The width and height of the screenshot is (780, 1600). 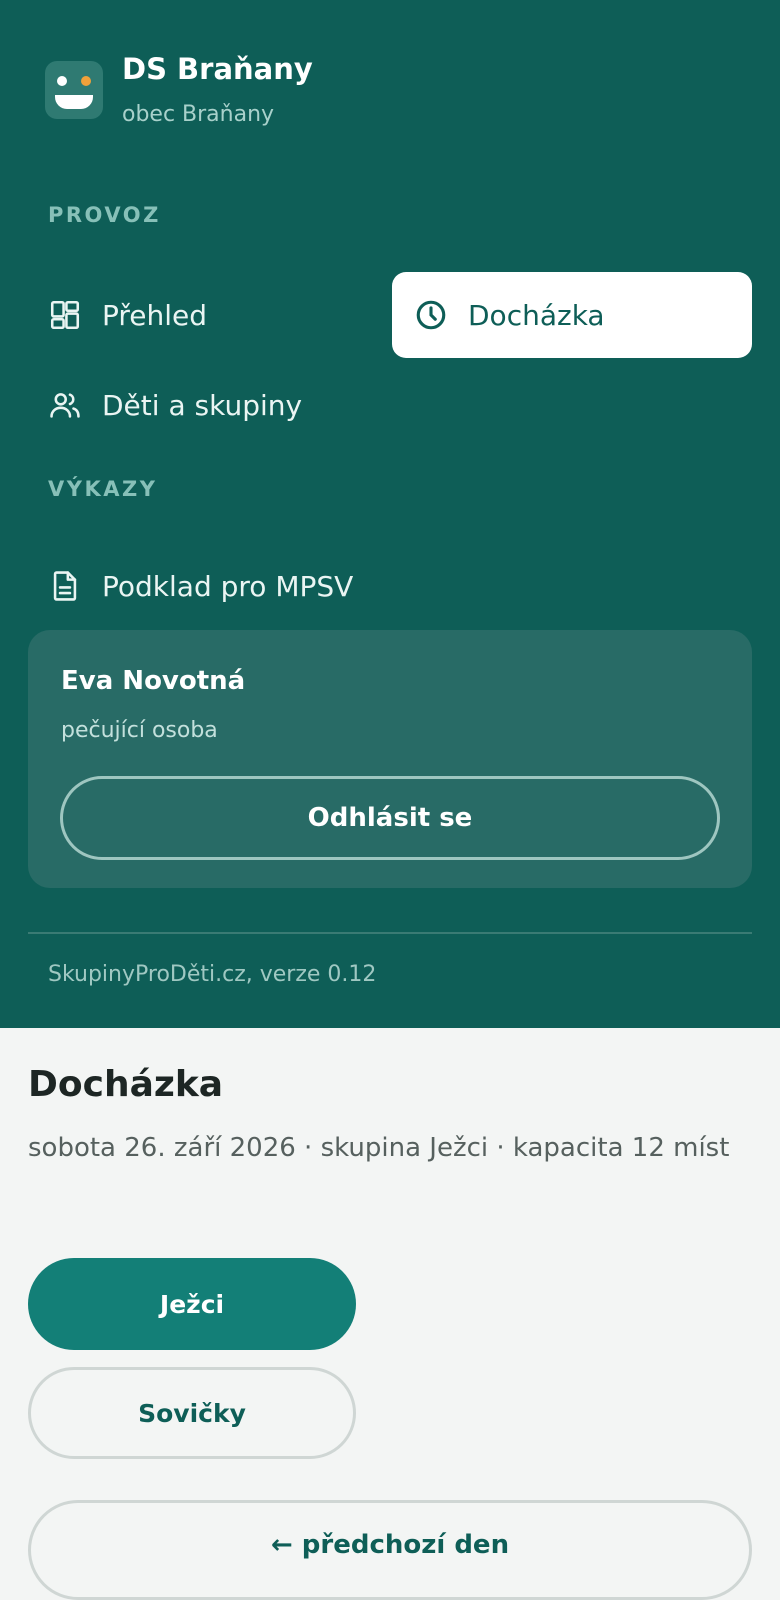 What do you see at coordinates (103, 489) in the screenshot?
I see `section-label-vykazy: VÝKAZY` at bounding box center [103, 489].